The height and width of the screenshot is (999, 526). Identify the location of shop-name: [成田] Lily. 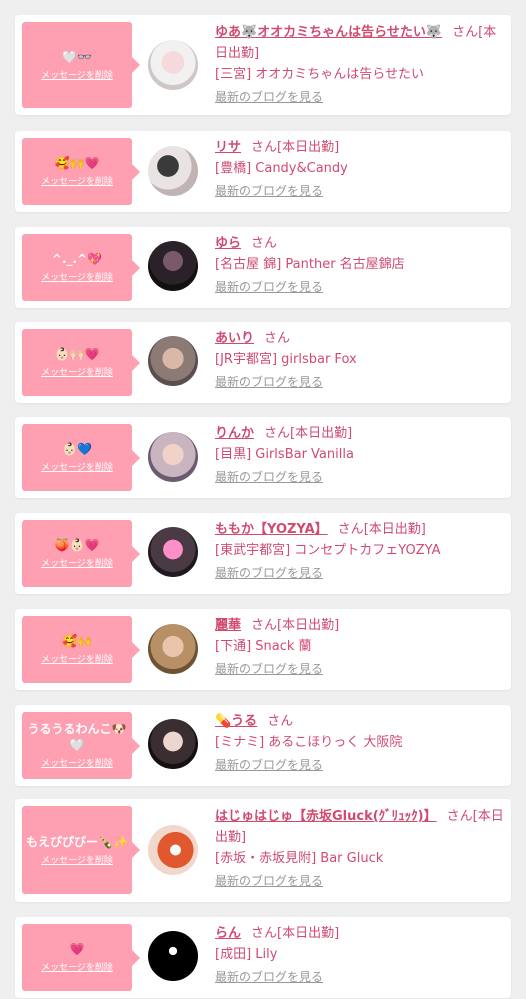
(246, 954).